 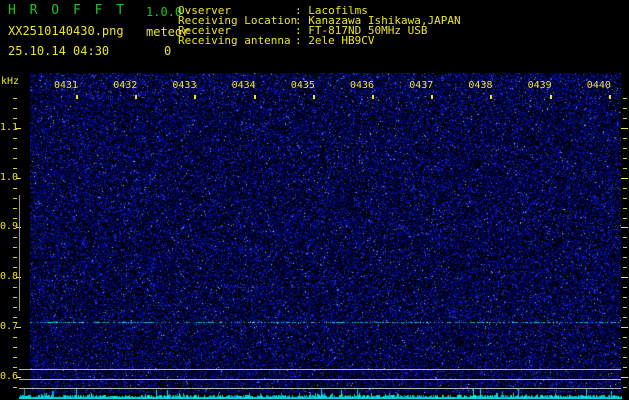 I want to click on freq-unit-label: kHz, so click(x=10, y=81).